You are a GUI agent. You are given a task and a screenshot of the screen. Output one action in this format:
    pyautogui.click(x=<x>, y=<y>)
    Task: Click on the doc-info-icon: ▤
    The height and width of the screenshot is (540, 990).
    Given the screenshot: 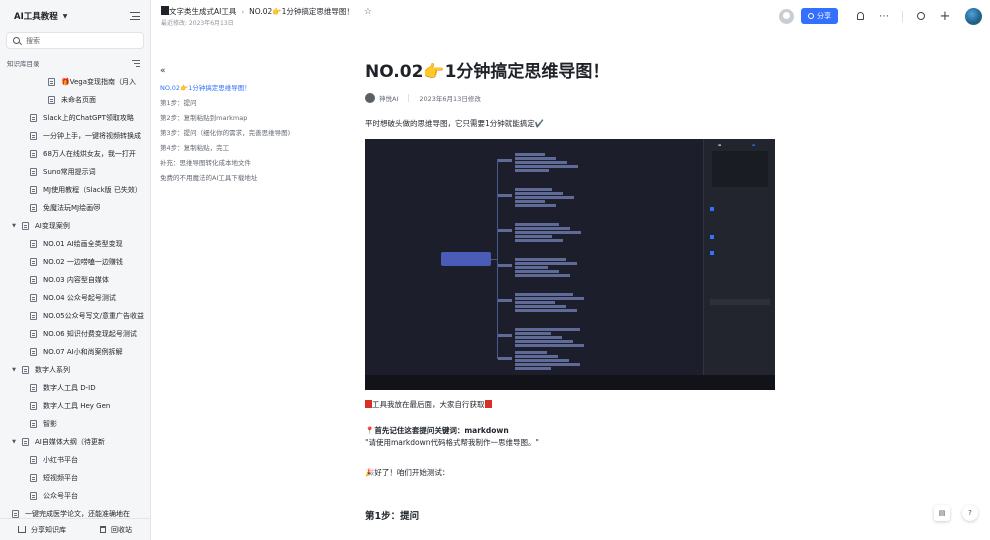 What is the action you would take?
    pyautogui.click(x=942, y=513)
    